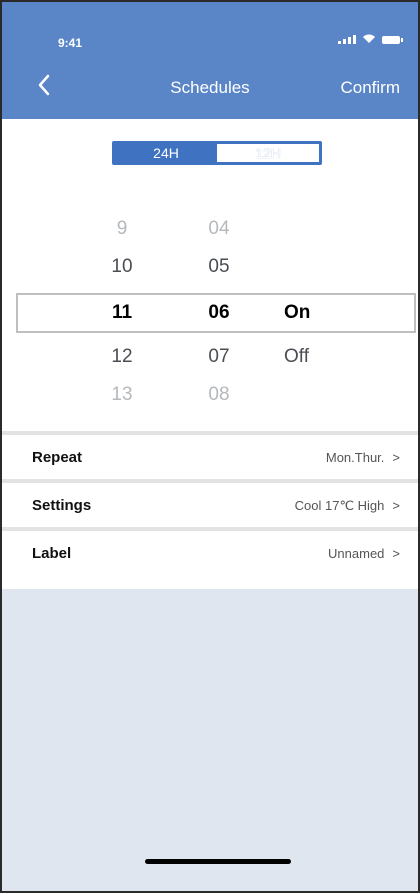  What do you see at coordinates (62, 505) in the screenshot?
I see `settings-label: Settings` at bounding box center [62, 505].